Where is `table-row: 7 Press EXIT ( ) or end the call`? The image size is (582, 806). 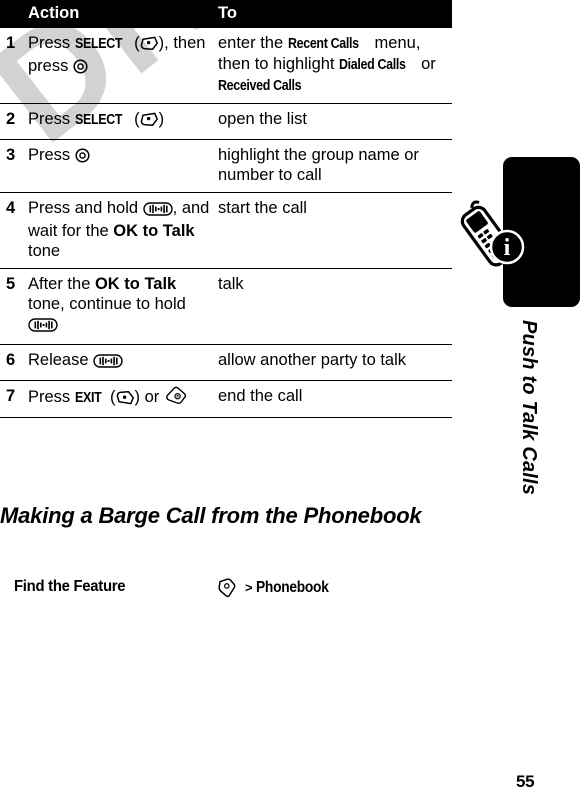
table-row: 7 Press EXIT ( ) or end the call is located at coordinates (226, 399).